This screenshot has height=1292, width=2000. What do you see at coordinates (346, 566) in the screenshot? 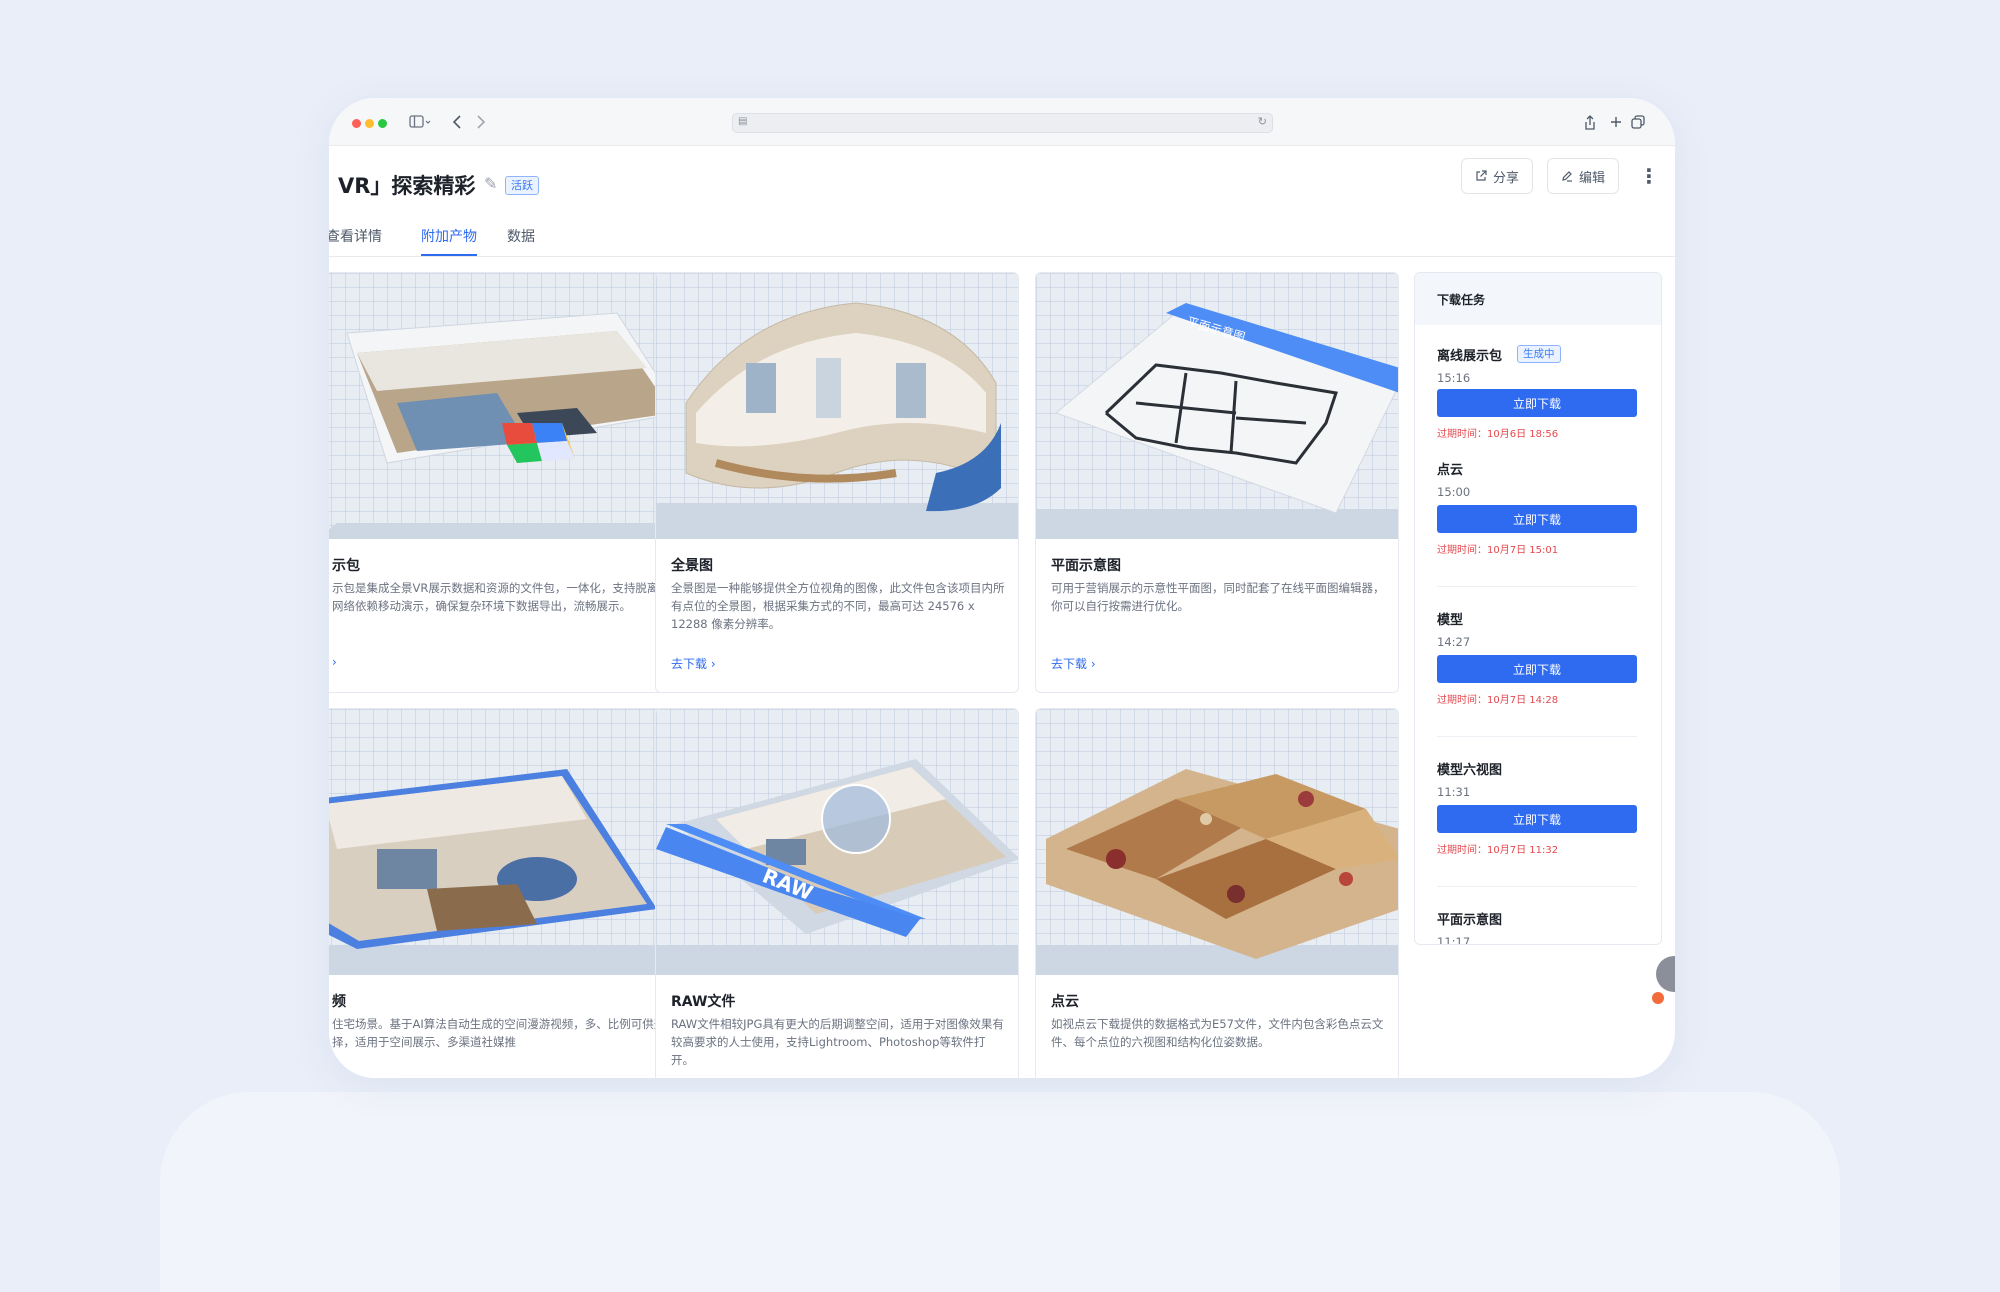
I see `card-title: 示包` at bounding box center [346, 566].